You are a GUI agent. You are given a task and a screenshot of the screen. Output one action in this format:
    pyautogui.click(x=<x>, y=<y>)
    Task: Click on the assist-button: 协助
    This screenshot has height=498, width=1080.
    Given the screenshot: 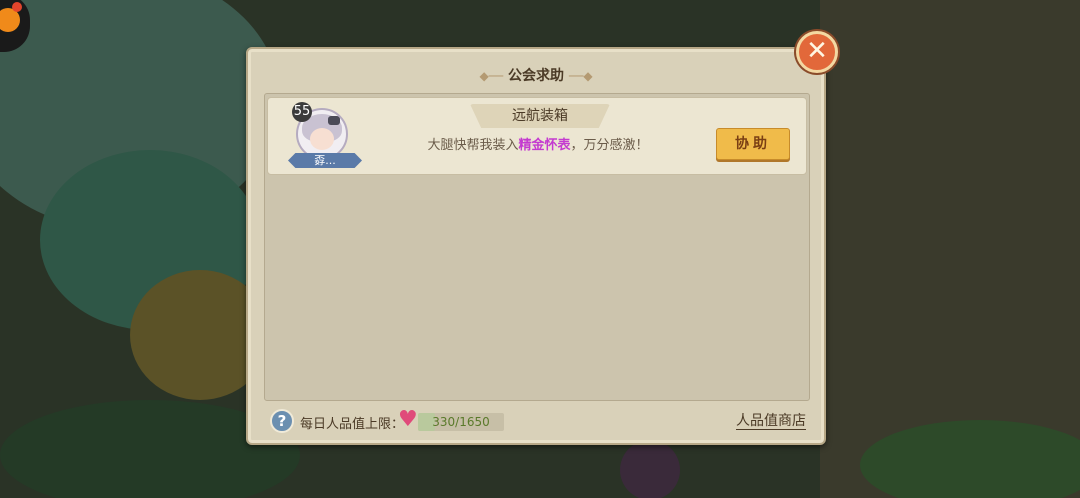 What is the action you would take?
    pyautogui.click(x=753, y=144)
    